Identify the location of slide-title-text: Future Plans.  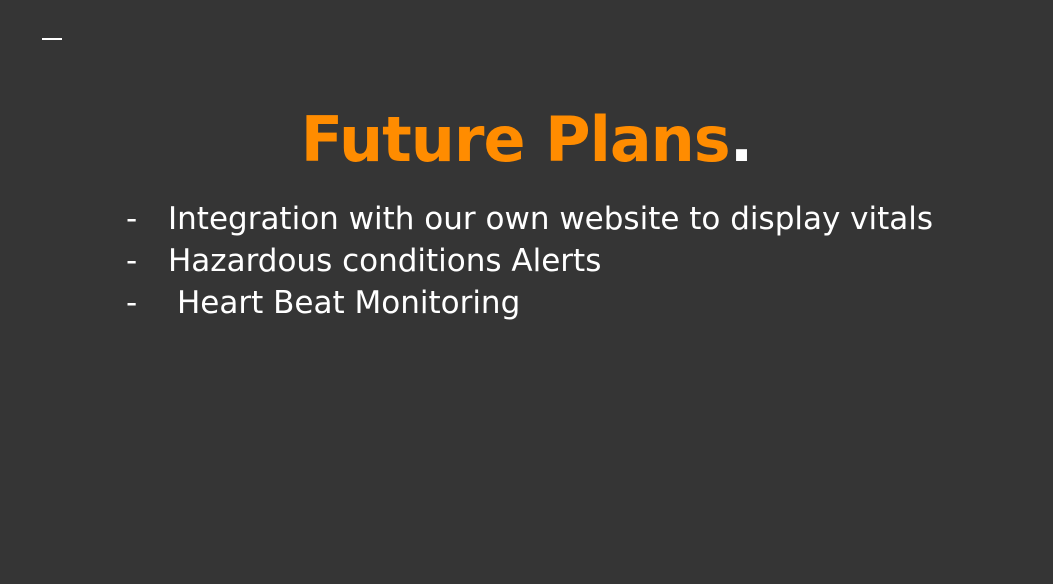
(515, 139).